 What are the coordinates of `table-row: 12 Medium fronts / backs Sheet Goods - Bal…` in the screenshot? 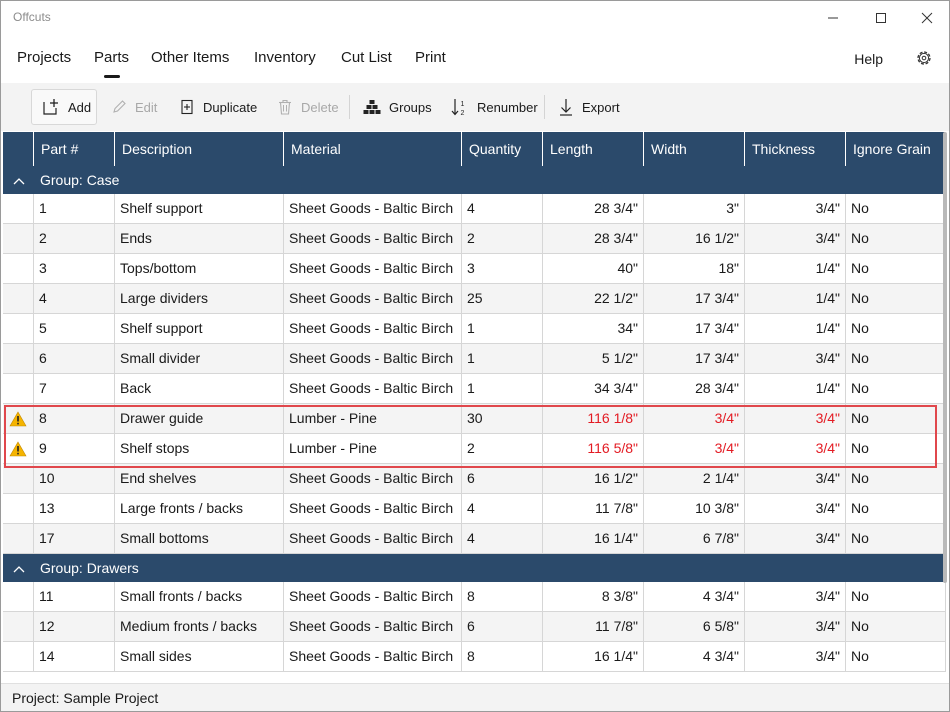 It's located at (474, 627).